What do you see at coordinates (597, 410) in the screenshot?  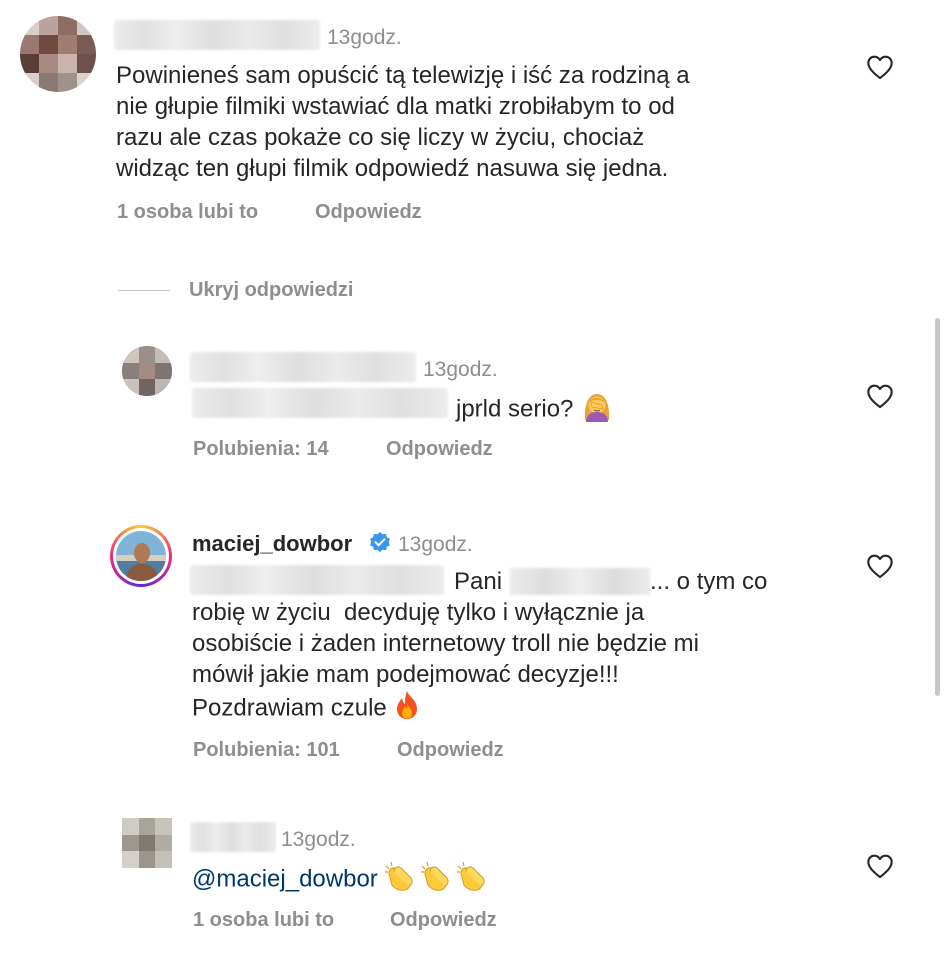 I see `woman-facepalming-icon` at bounding box center [597, 410].